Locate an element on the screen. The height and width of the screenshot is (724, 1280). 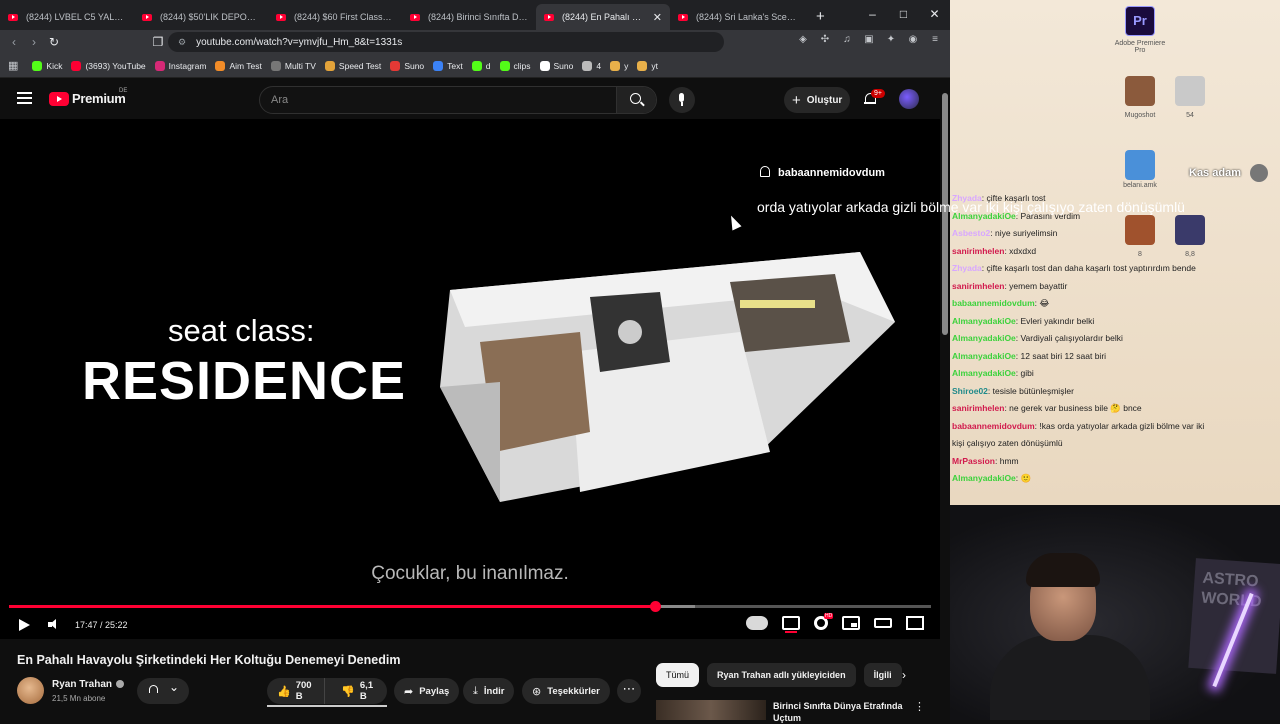
chat-username: Zhyada is located at coordinates (967, 268).